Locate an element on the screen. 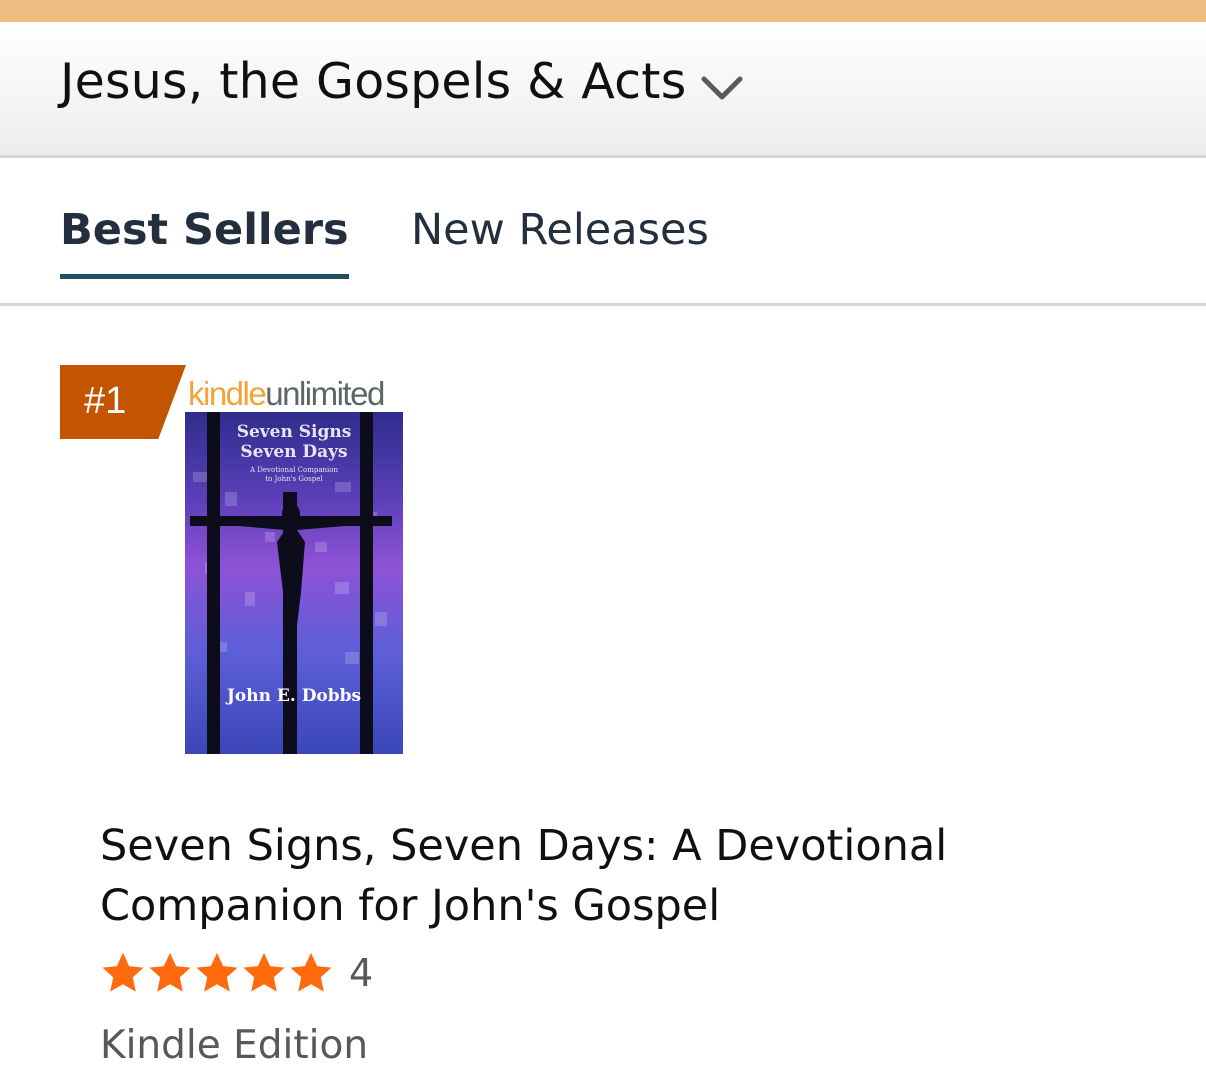 This screenshot has height=1089, width=1206. tab-new-releases: New Releases is located at coordinates (560, 230).